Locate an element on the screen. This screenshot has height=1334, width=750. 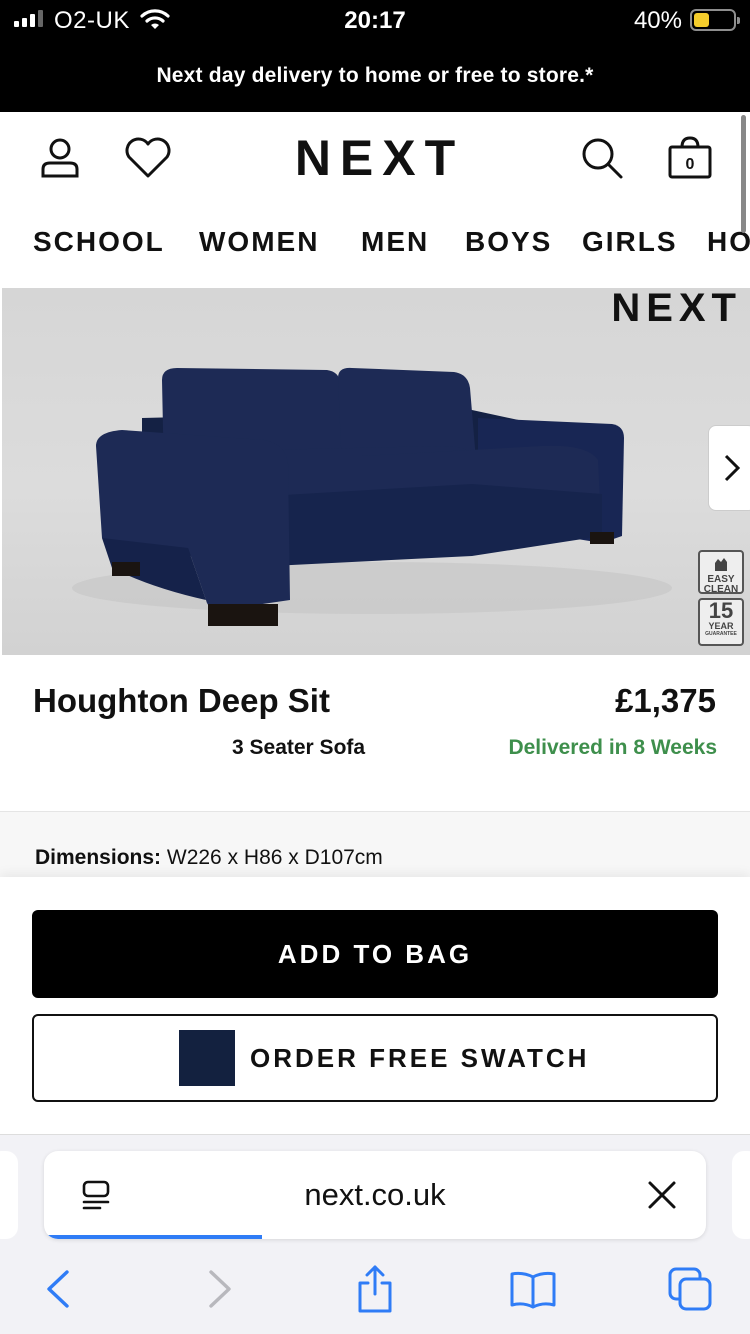
bag-count: 0 is located at coordinates (690, 164).